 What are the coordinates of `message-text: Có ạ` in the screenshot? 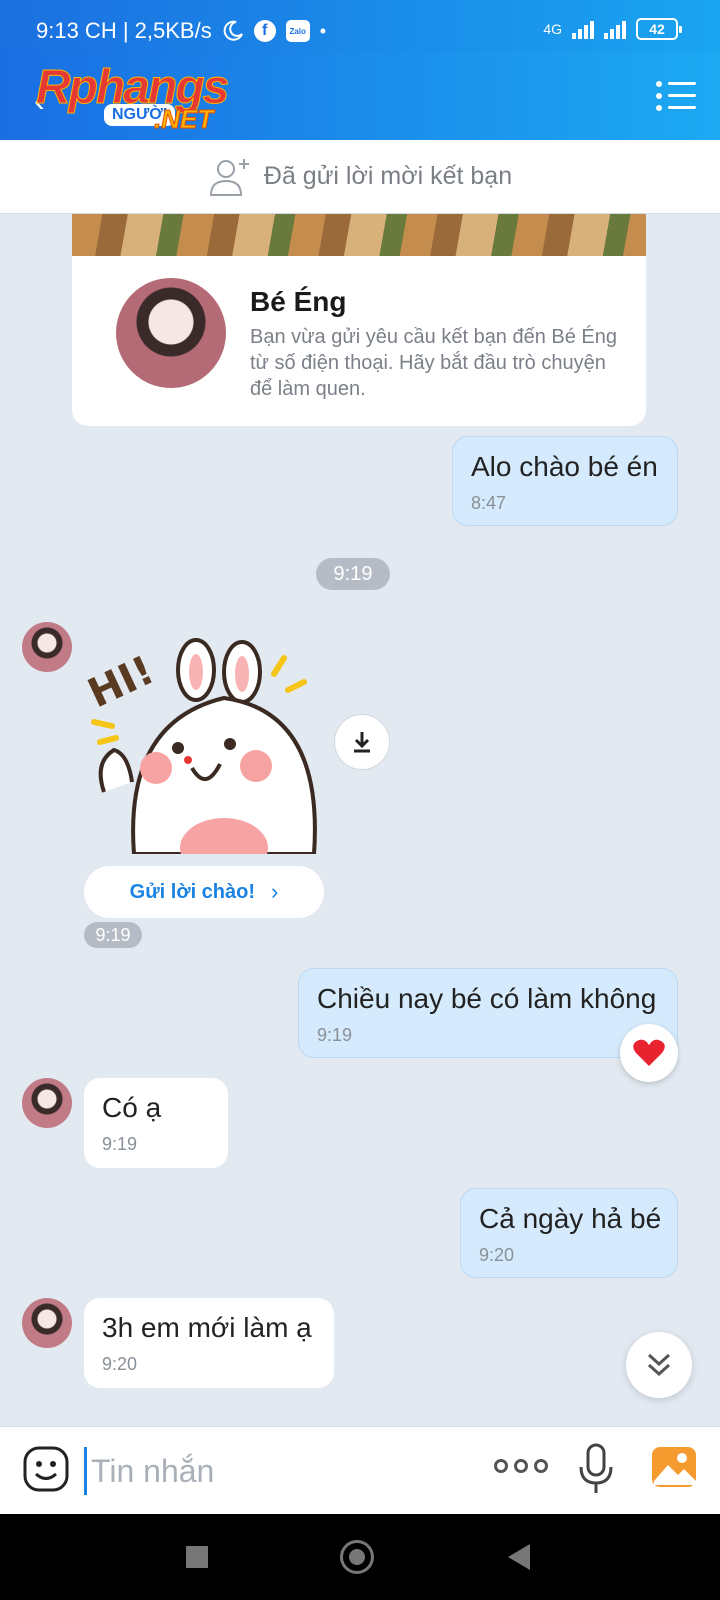 It's located at (132, 1107).